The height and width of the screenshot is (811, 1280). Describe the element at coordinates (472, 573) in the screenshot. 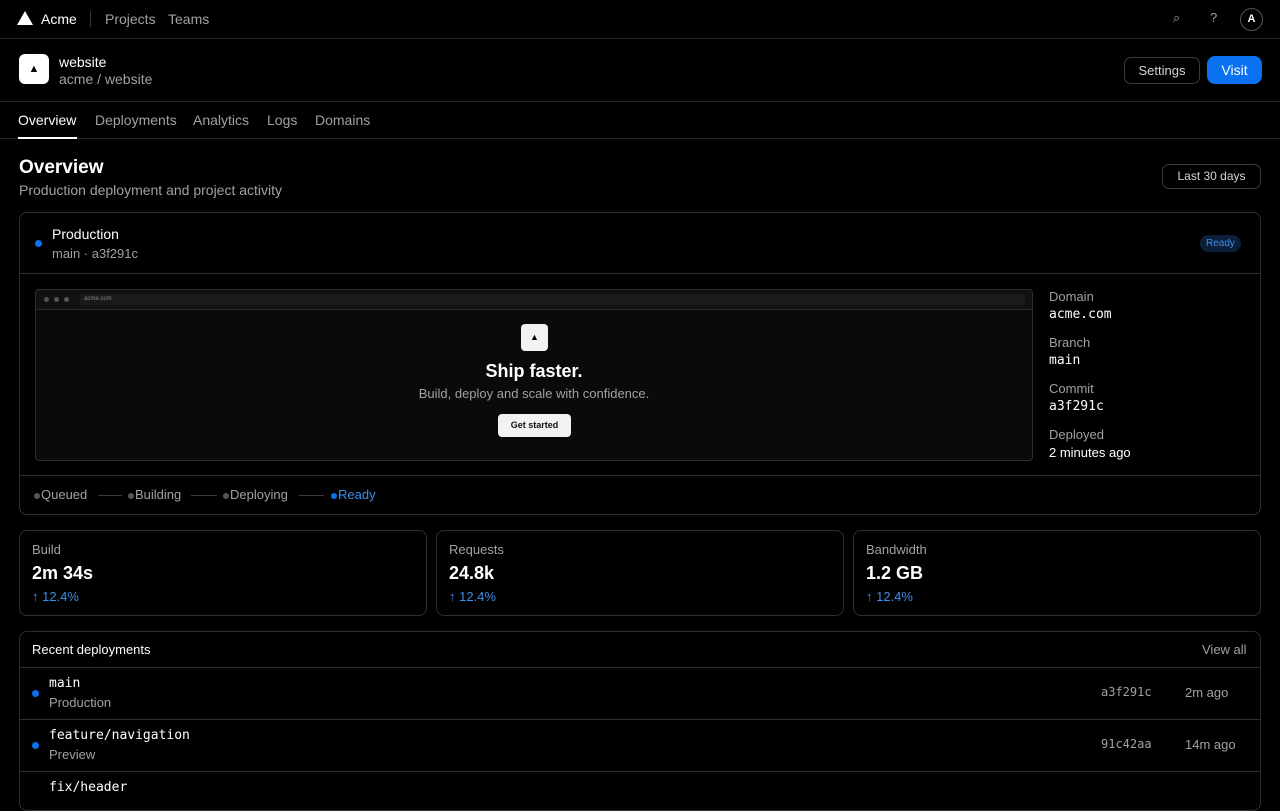

I see `stat-value: 24.8k` at that location.